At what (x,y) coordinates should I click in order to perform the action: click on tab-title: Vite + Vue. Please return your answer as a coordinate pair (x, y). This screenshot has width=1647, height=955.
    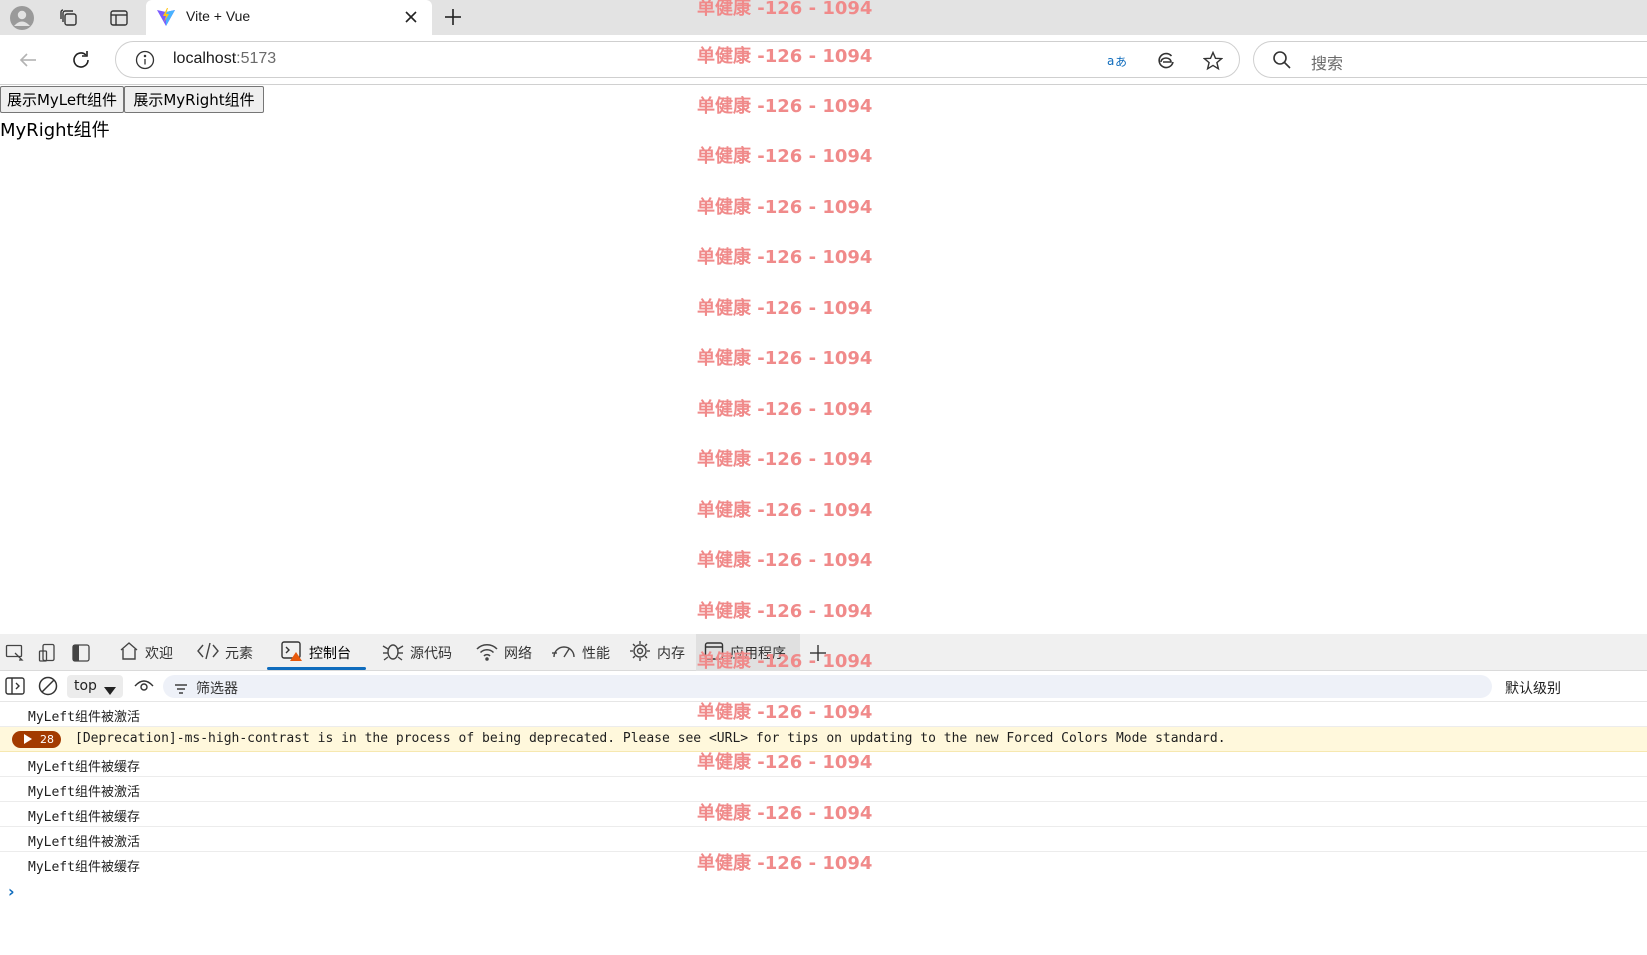
    Looking at the image, I should click on (218, 16).